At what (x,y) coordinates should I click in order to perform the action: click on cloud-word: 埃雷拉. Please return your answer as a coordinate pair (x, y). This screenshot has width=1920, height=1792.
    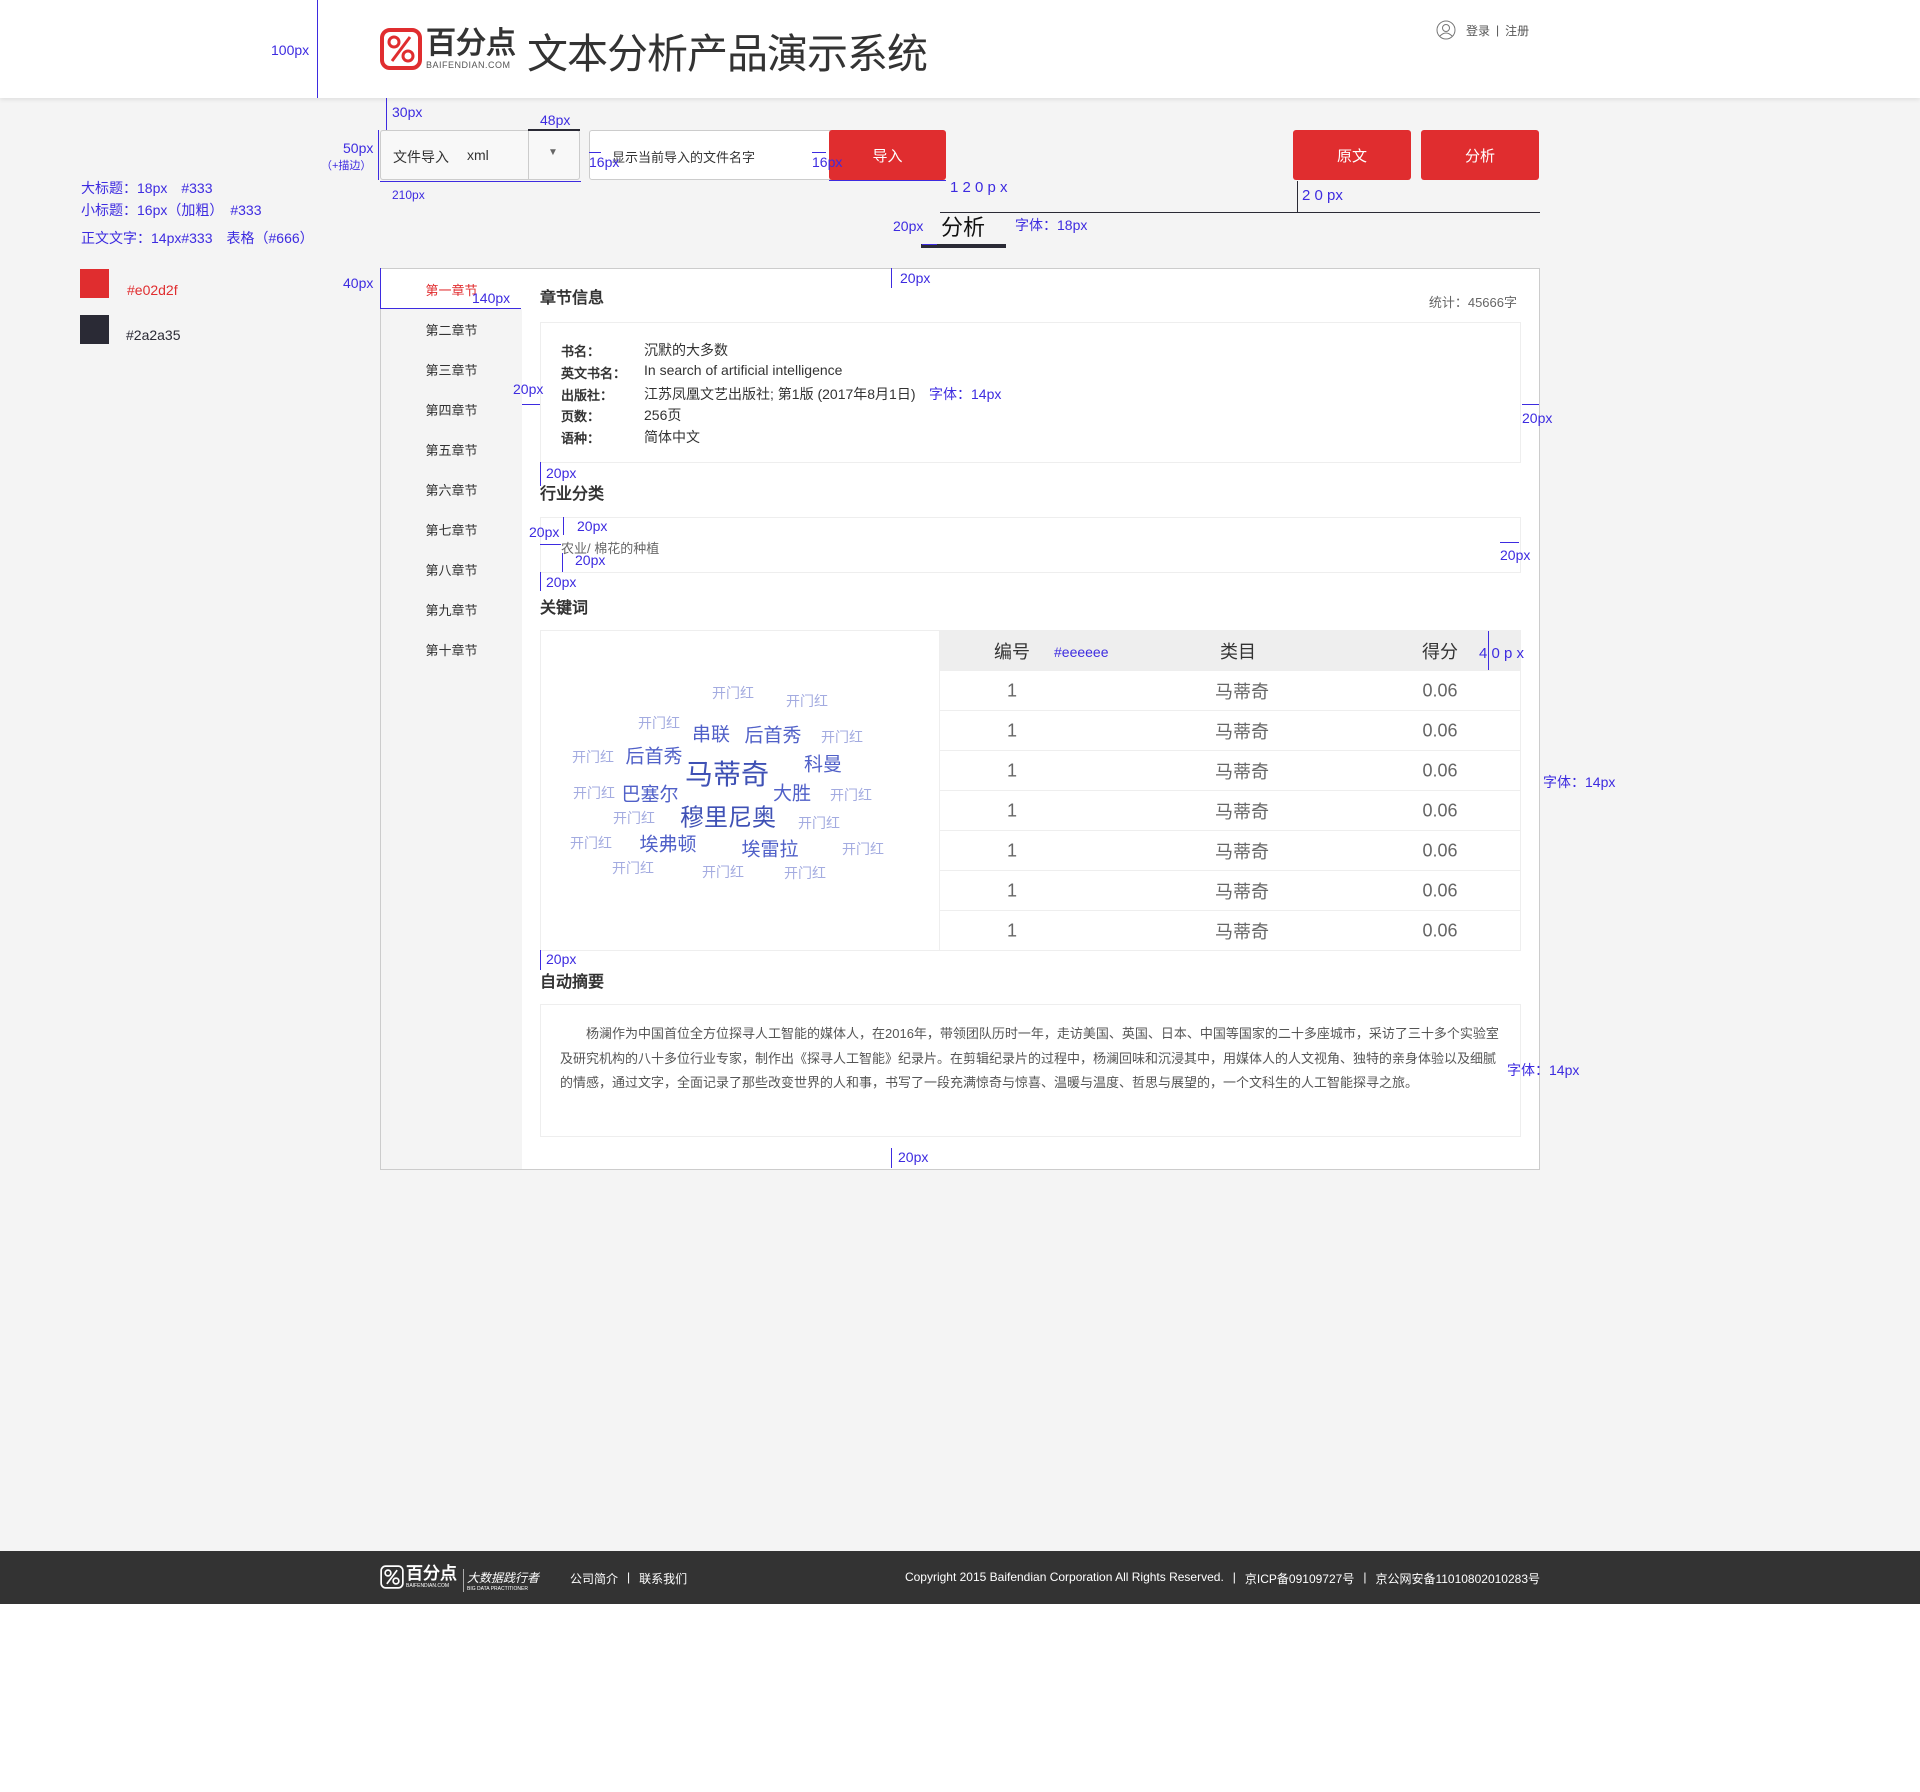
    Looking at the image, I should click on (769, 848).